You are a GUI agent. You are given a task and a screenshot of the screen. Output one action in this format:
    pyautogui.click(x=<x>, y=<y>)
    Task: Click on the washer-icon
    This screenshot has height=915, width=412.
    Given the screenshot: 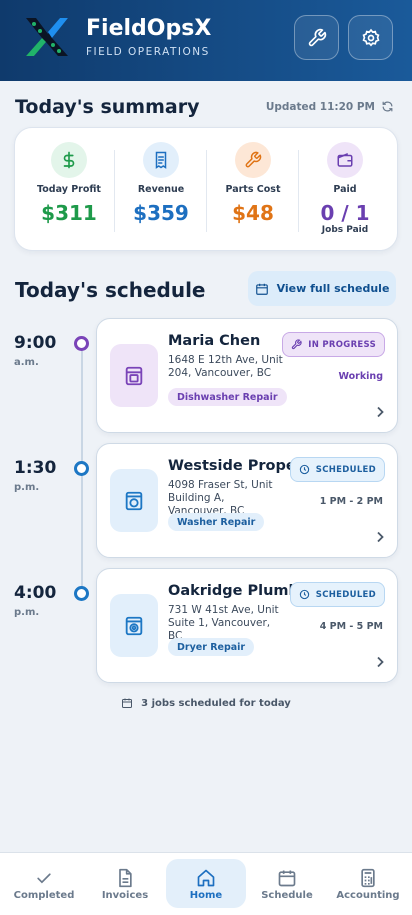 What is the action you would take?
    pyautogui.click(x=134, y=500)
    